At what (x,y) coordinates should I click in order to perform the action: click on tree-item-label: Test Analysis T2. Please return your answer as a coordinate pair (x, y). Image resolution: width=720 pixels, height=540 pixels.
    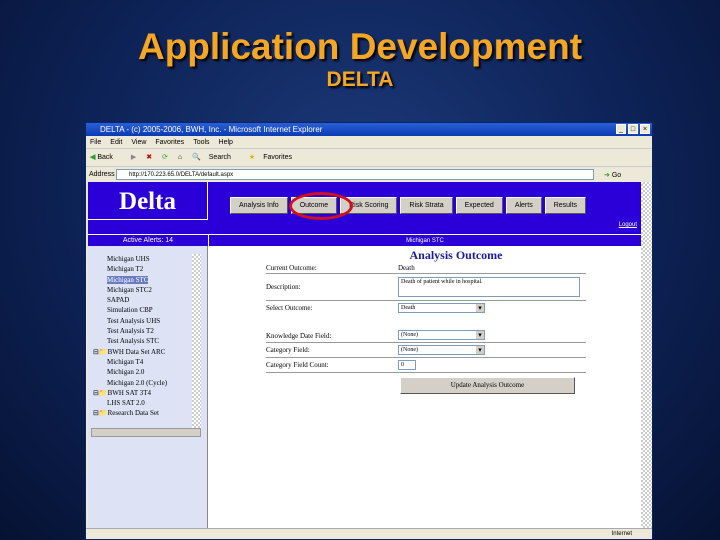
    Looking at the image, I should click on (130, 331).